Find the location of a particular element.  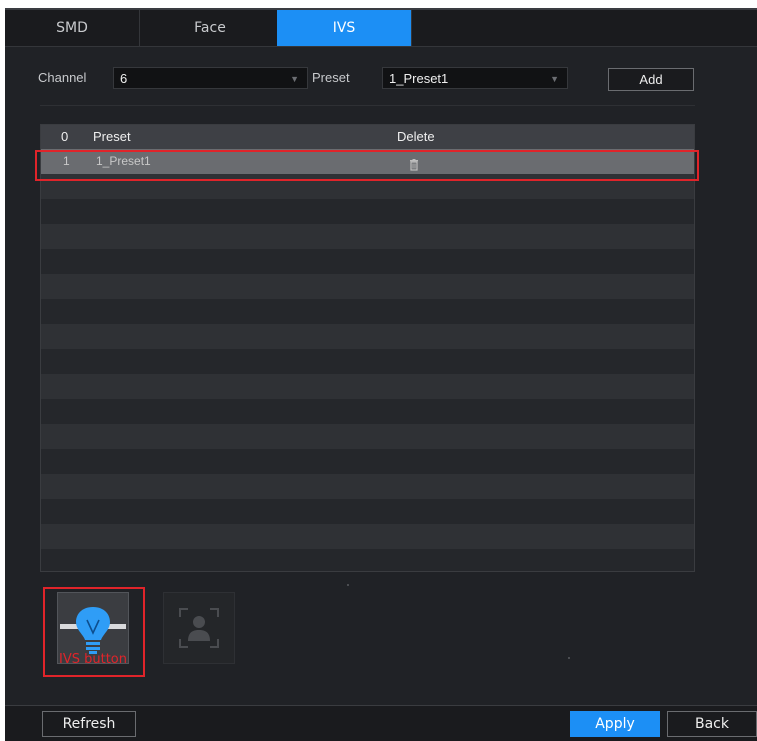

add-button: Add is located at coordinates (651, 79).